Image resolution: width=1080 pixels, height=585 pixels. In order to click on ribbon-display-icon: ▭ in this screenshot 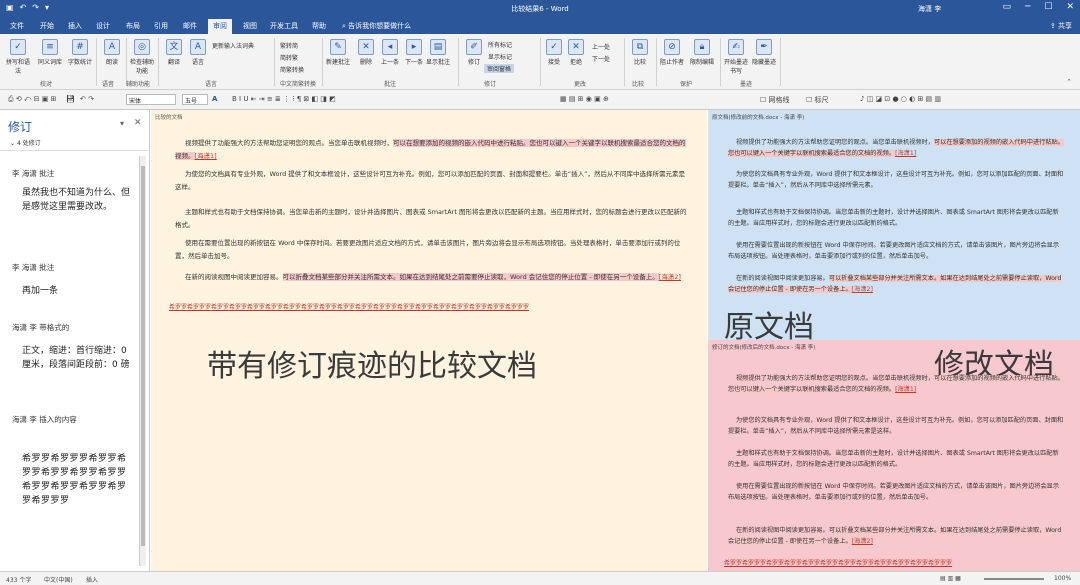, I will do `click(1006, 7)`.